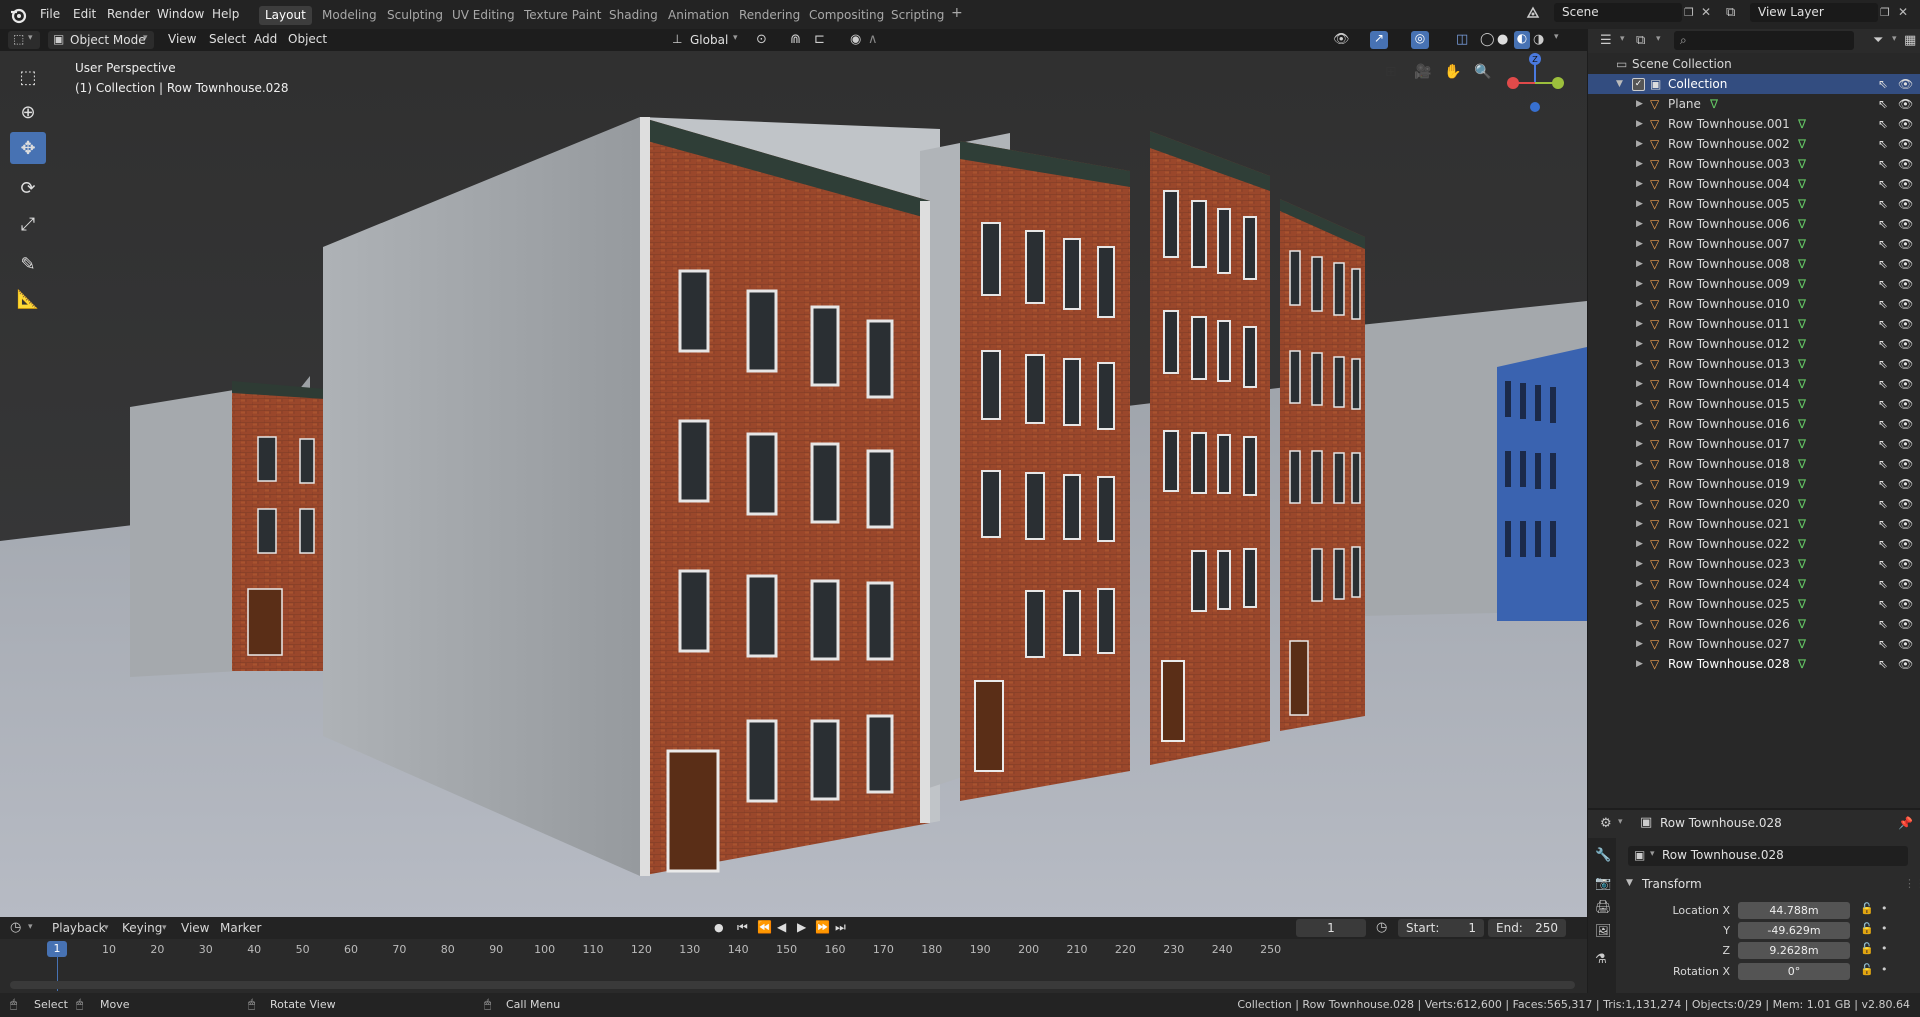 The width and height of the screenshot is (1920, 1017). What do you see at coordinates (1381, 927) in the screenshot?
I see `preview-range-icon: ◷` at bounding box center [1381, 927].